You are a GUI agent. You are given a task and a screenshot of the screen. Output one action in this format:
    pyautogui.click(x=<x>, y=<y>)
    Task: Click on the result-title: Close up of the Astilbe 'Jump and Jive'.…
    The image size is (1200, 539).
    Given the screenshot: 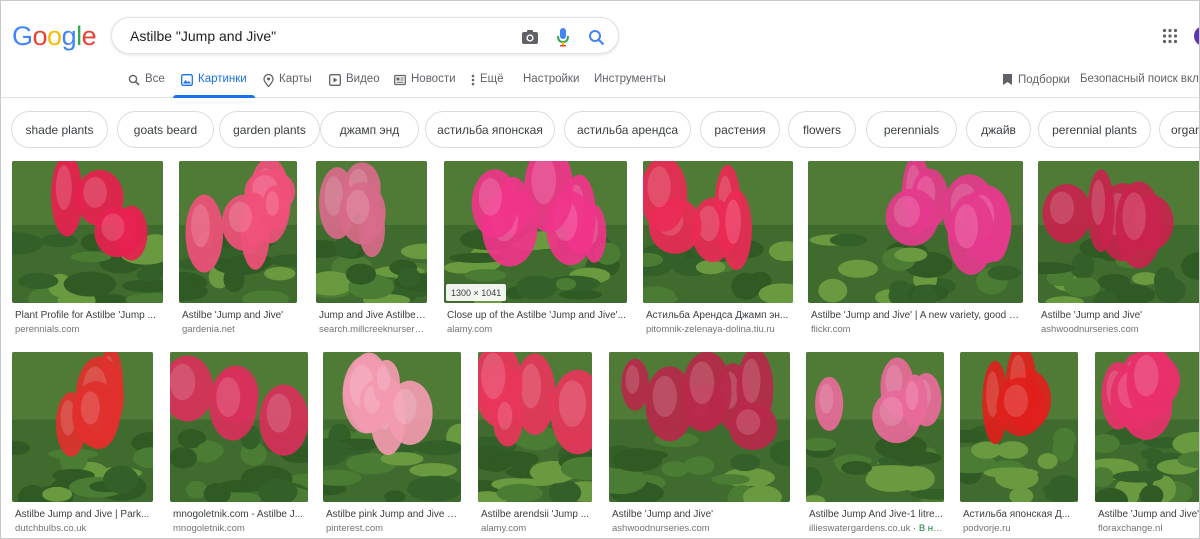 What is the action you would take?
    pyautogui.click(x=536, y=315)
    